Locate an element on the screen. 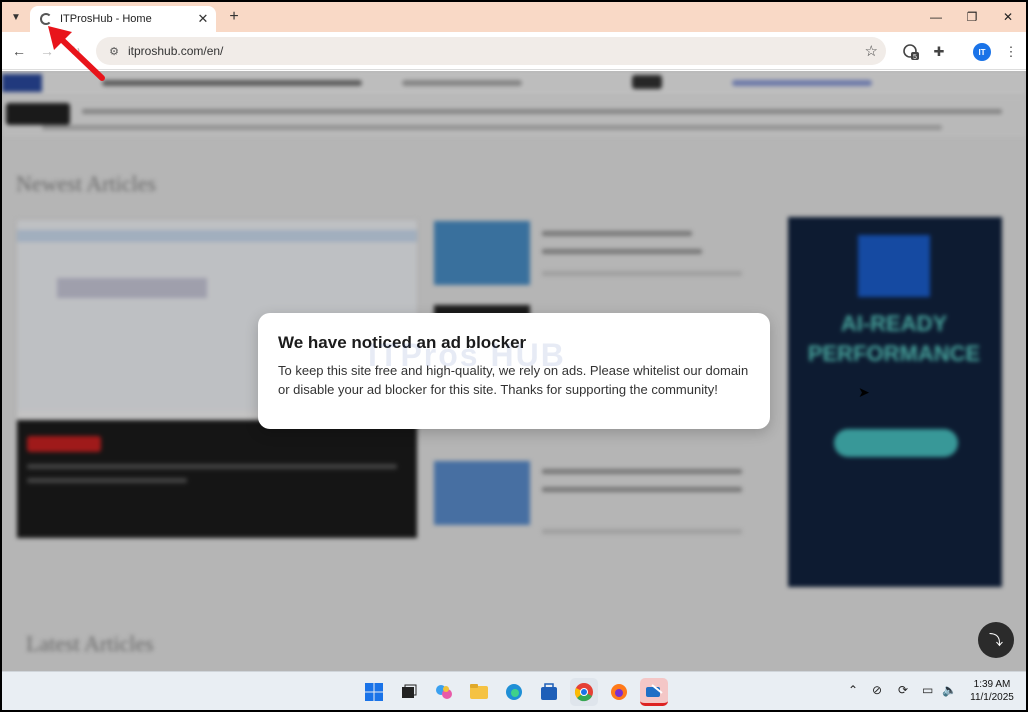  task-view-icon is located at coordinates (409, 691).